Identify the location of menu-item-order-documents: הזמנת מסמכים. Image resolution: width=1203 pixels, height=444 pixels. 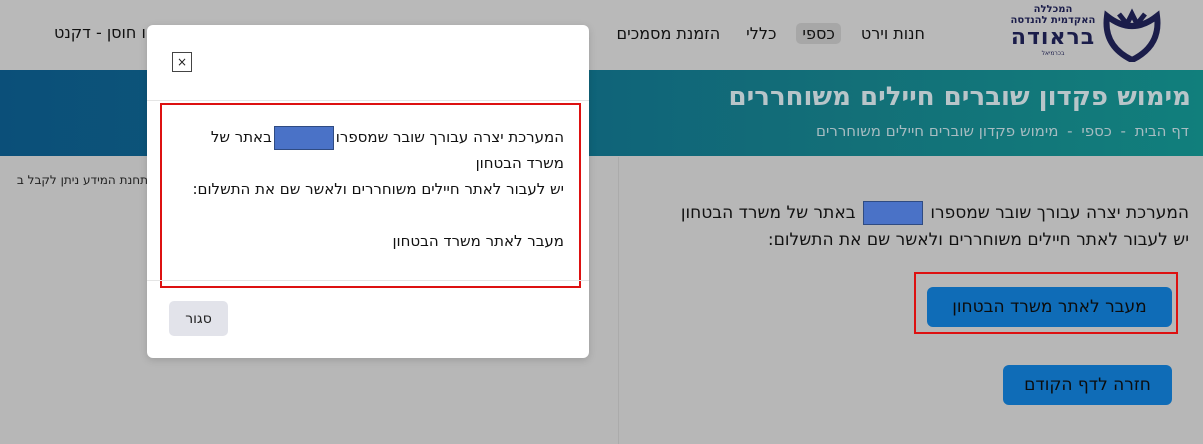
(669, 33).